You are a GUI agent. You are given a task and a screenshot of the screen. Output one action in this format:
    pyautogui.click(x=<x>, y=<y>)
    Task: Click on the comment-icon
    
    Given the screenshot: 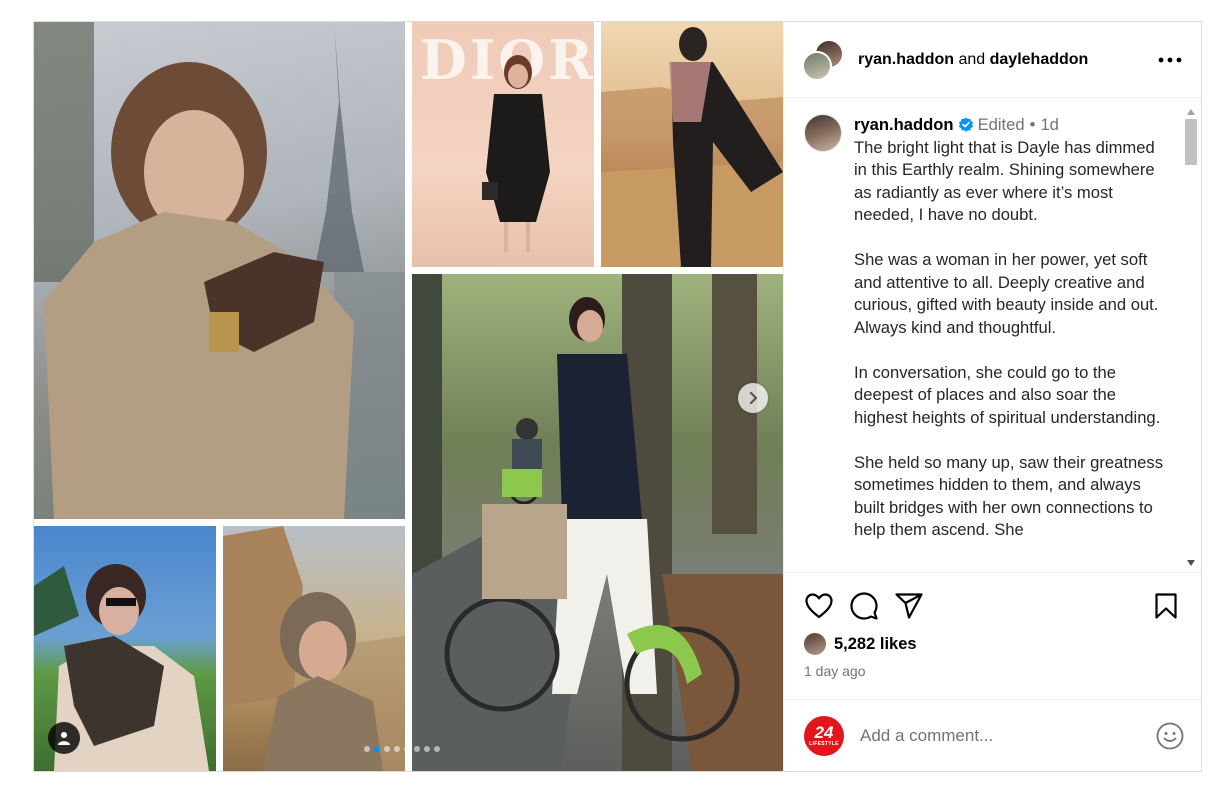 What is the action you would take?
    pyautogui.click(x=864, y=606)
    